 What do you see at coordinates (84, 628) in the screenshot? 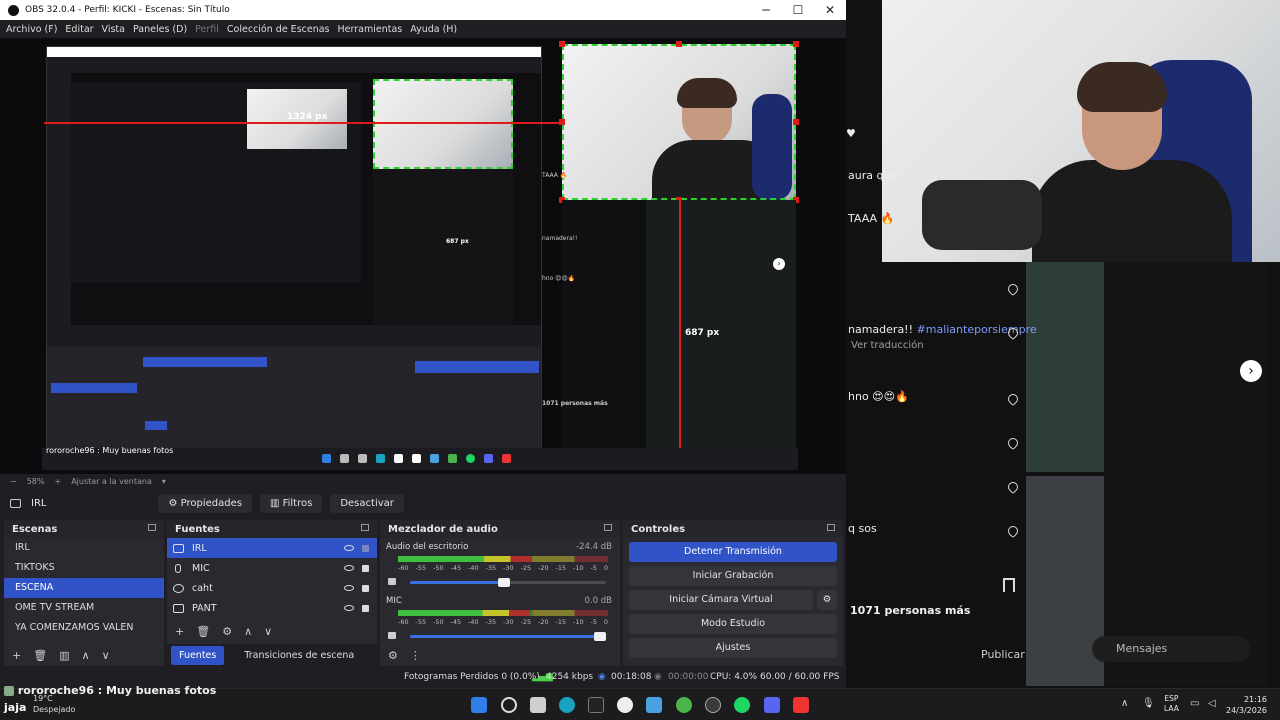
I see `scene-item: YA COMENZAMOS VALEN` at bounding box center [84, 628].